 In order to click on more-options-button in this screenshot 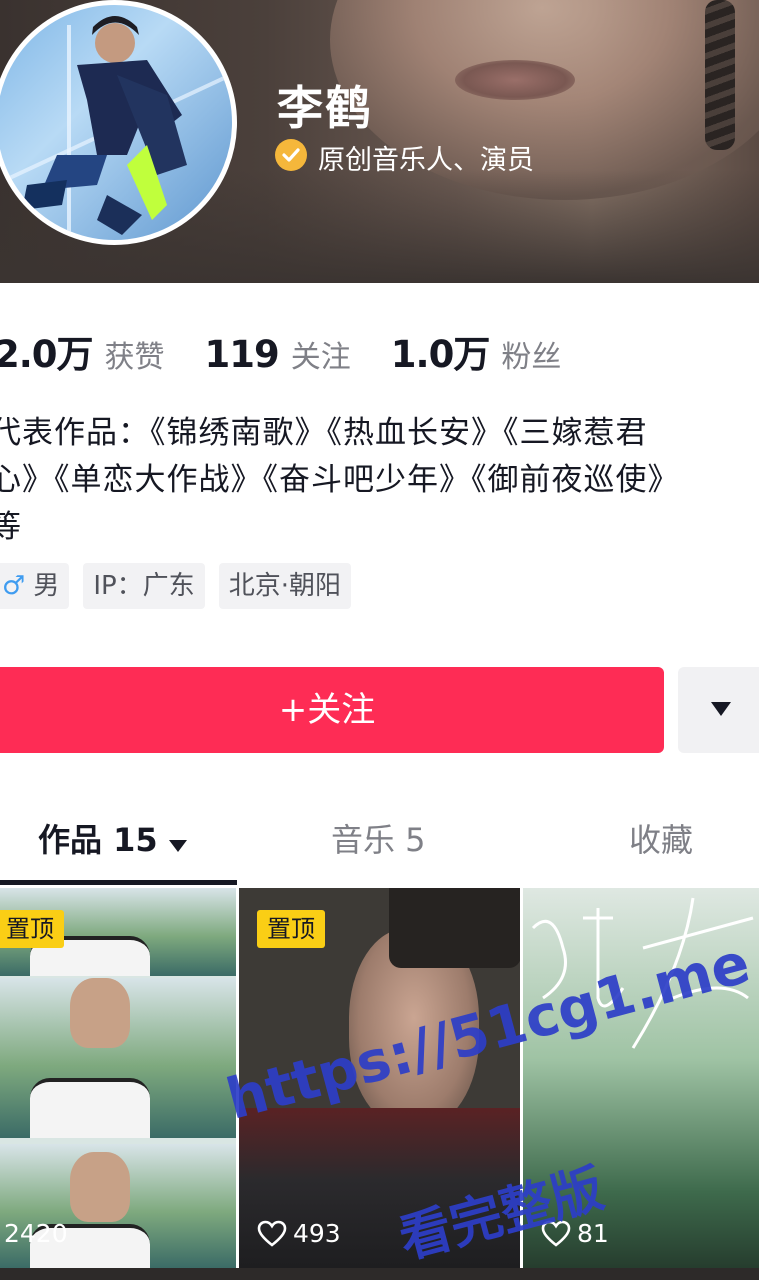, I will do `click(718, 710)`.